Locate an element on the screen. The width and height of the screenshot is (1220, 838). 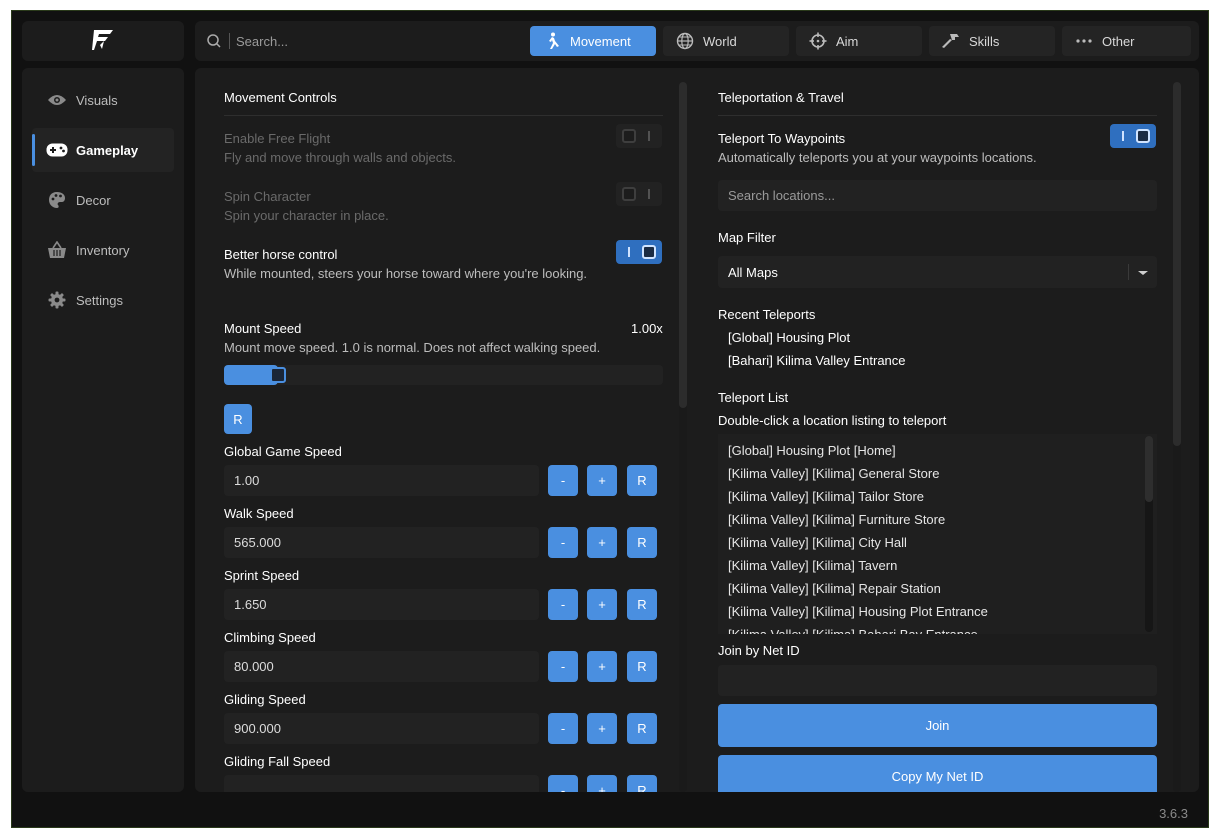
speed-value-input: 900.000 is located at coordinates (381, 728).